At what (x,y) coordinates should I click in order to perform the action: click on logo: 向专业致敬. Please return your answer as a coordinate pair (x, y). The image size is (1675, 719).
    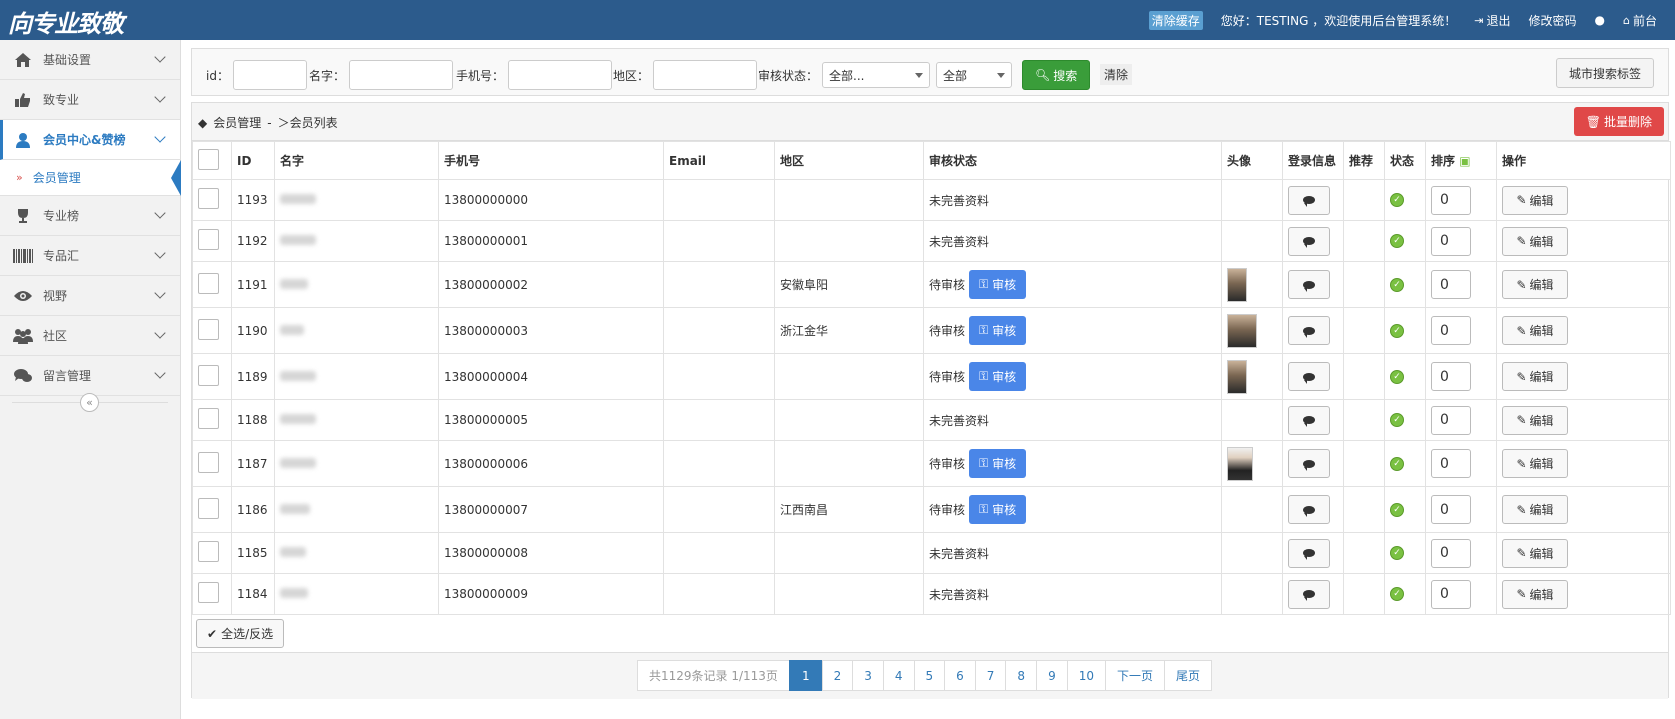
    Looking at the image, I should click on (66, 24).